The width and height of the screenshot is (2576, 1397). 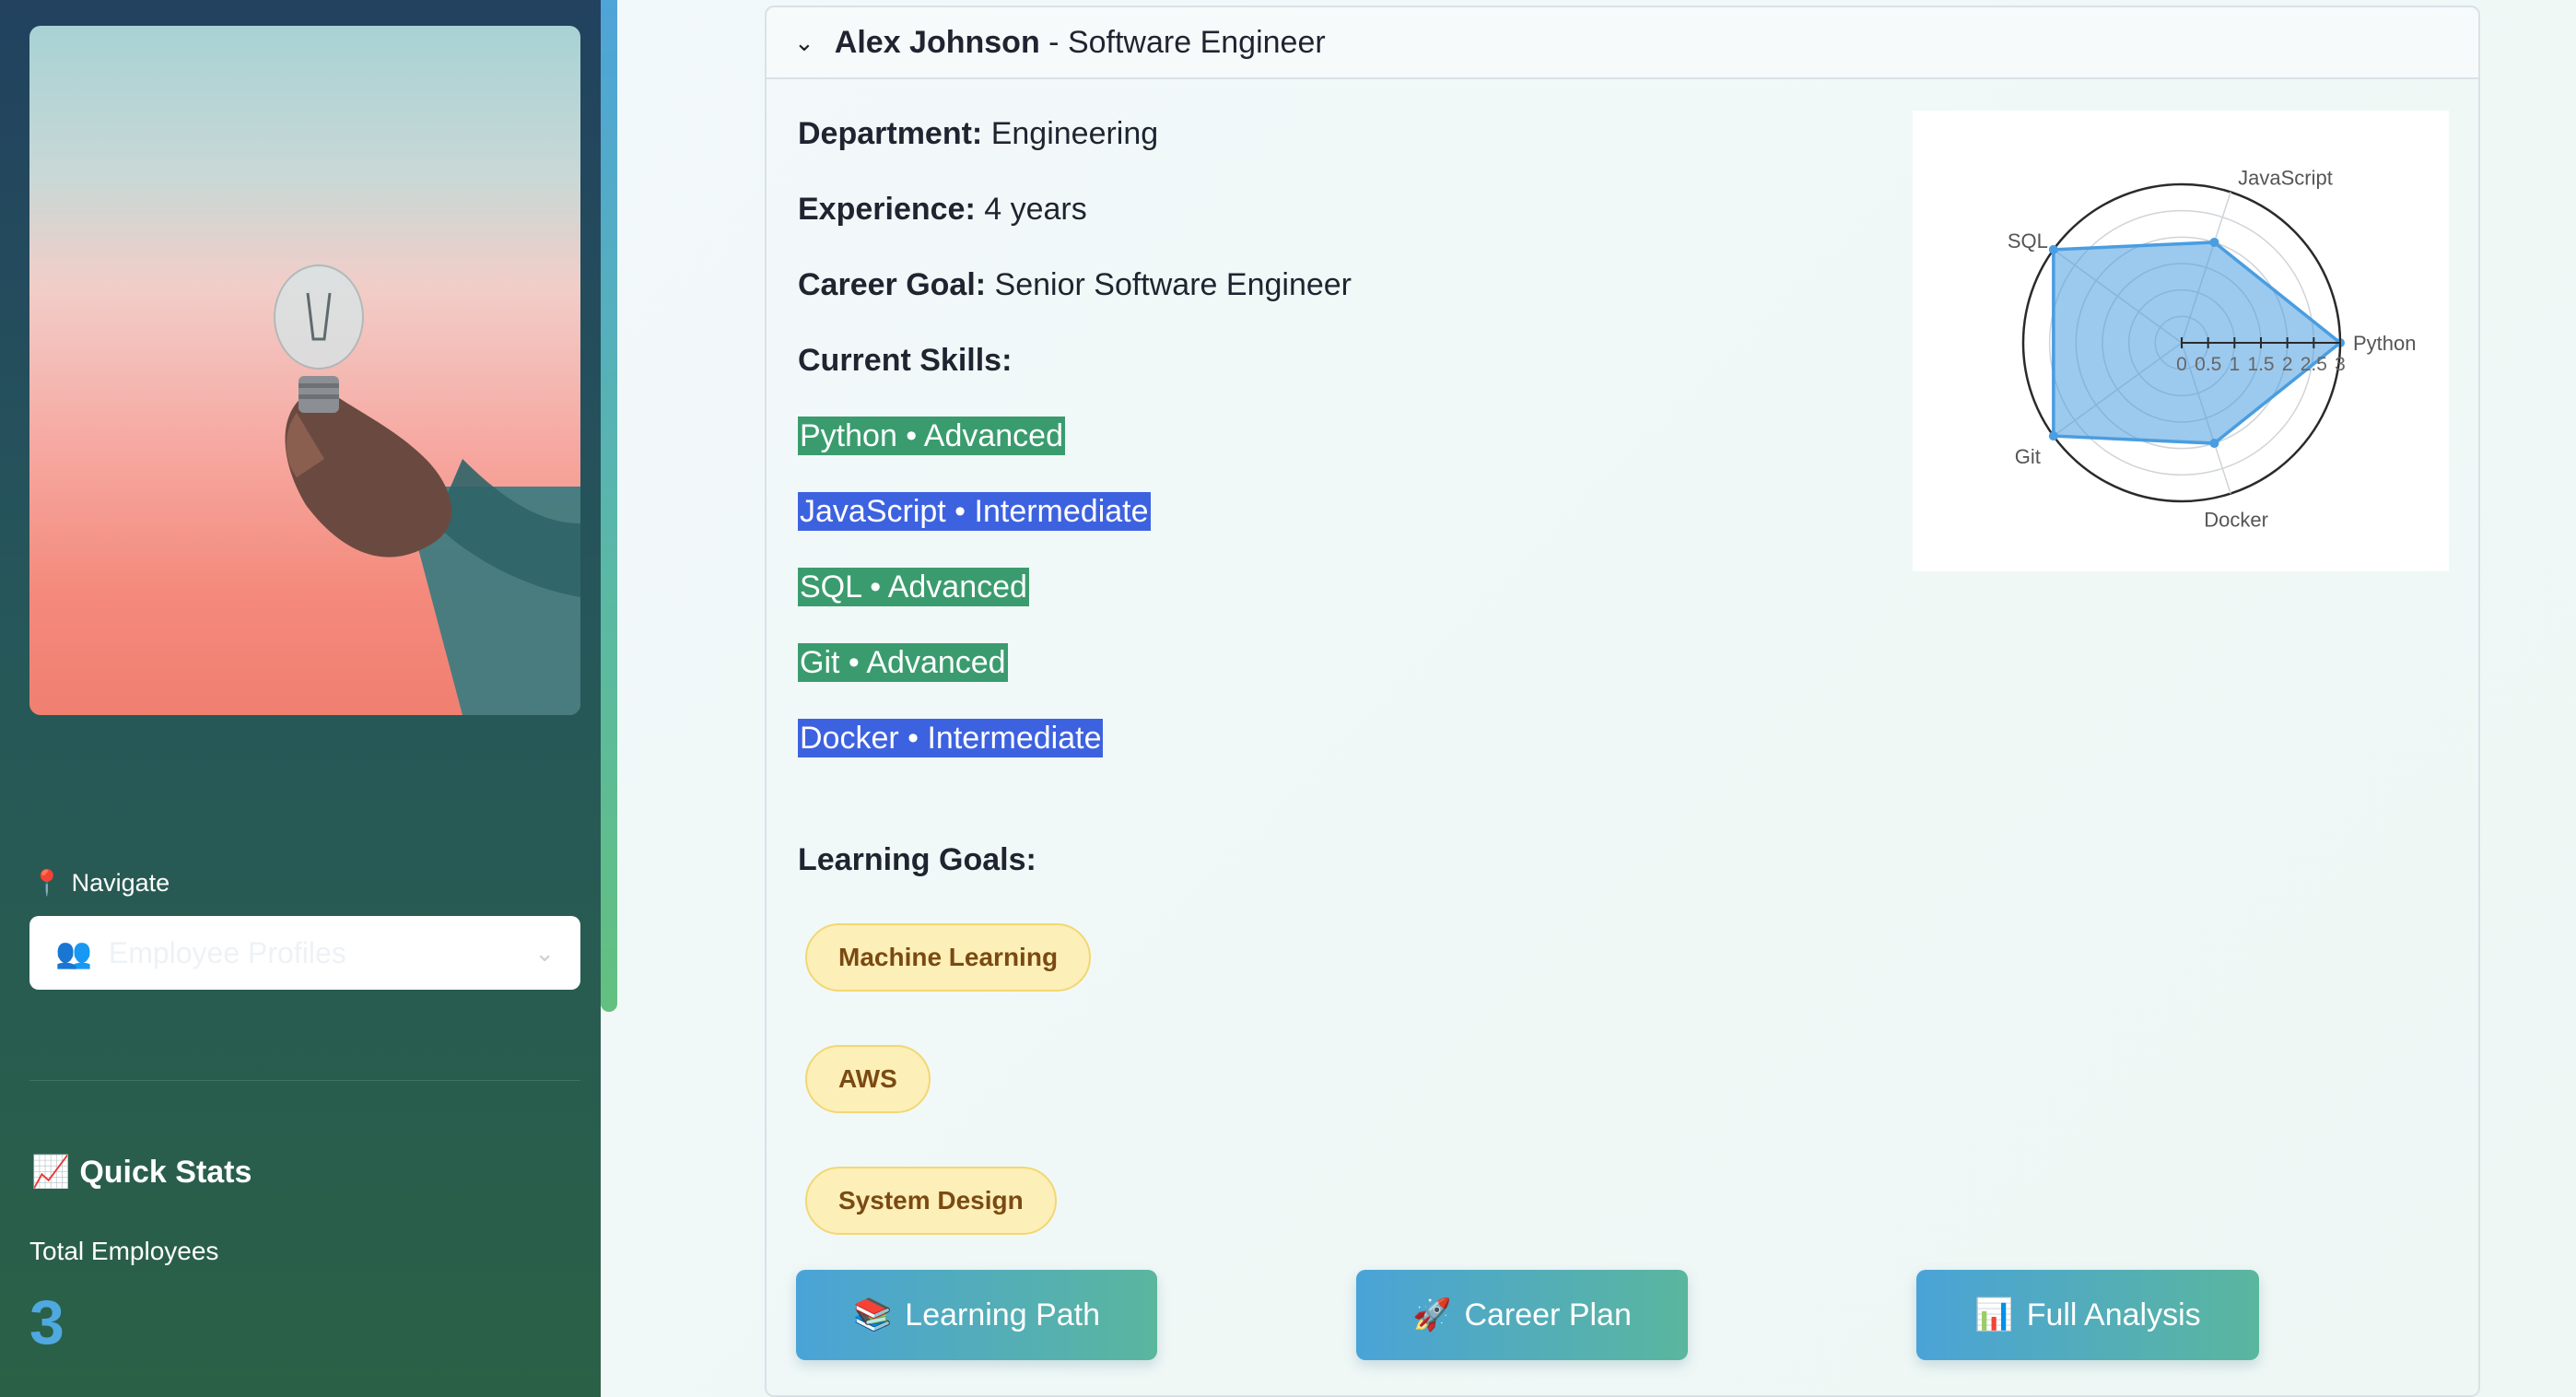 I want to click on people-icon: 👥, so click(x=73, y=952).